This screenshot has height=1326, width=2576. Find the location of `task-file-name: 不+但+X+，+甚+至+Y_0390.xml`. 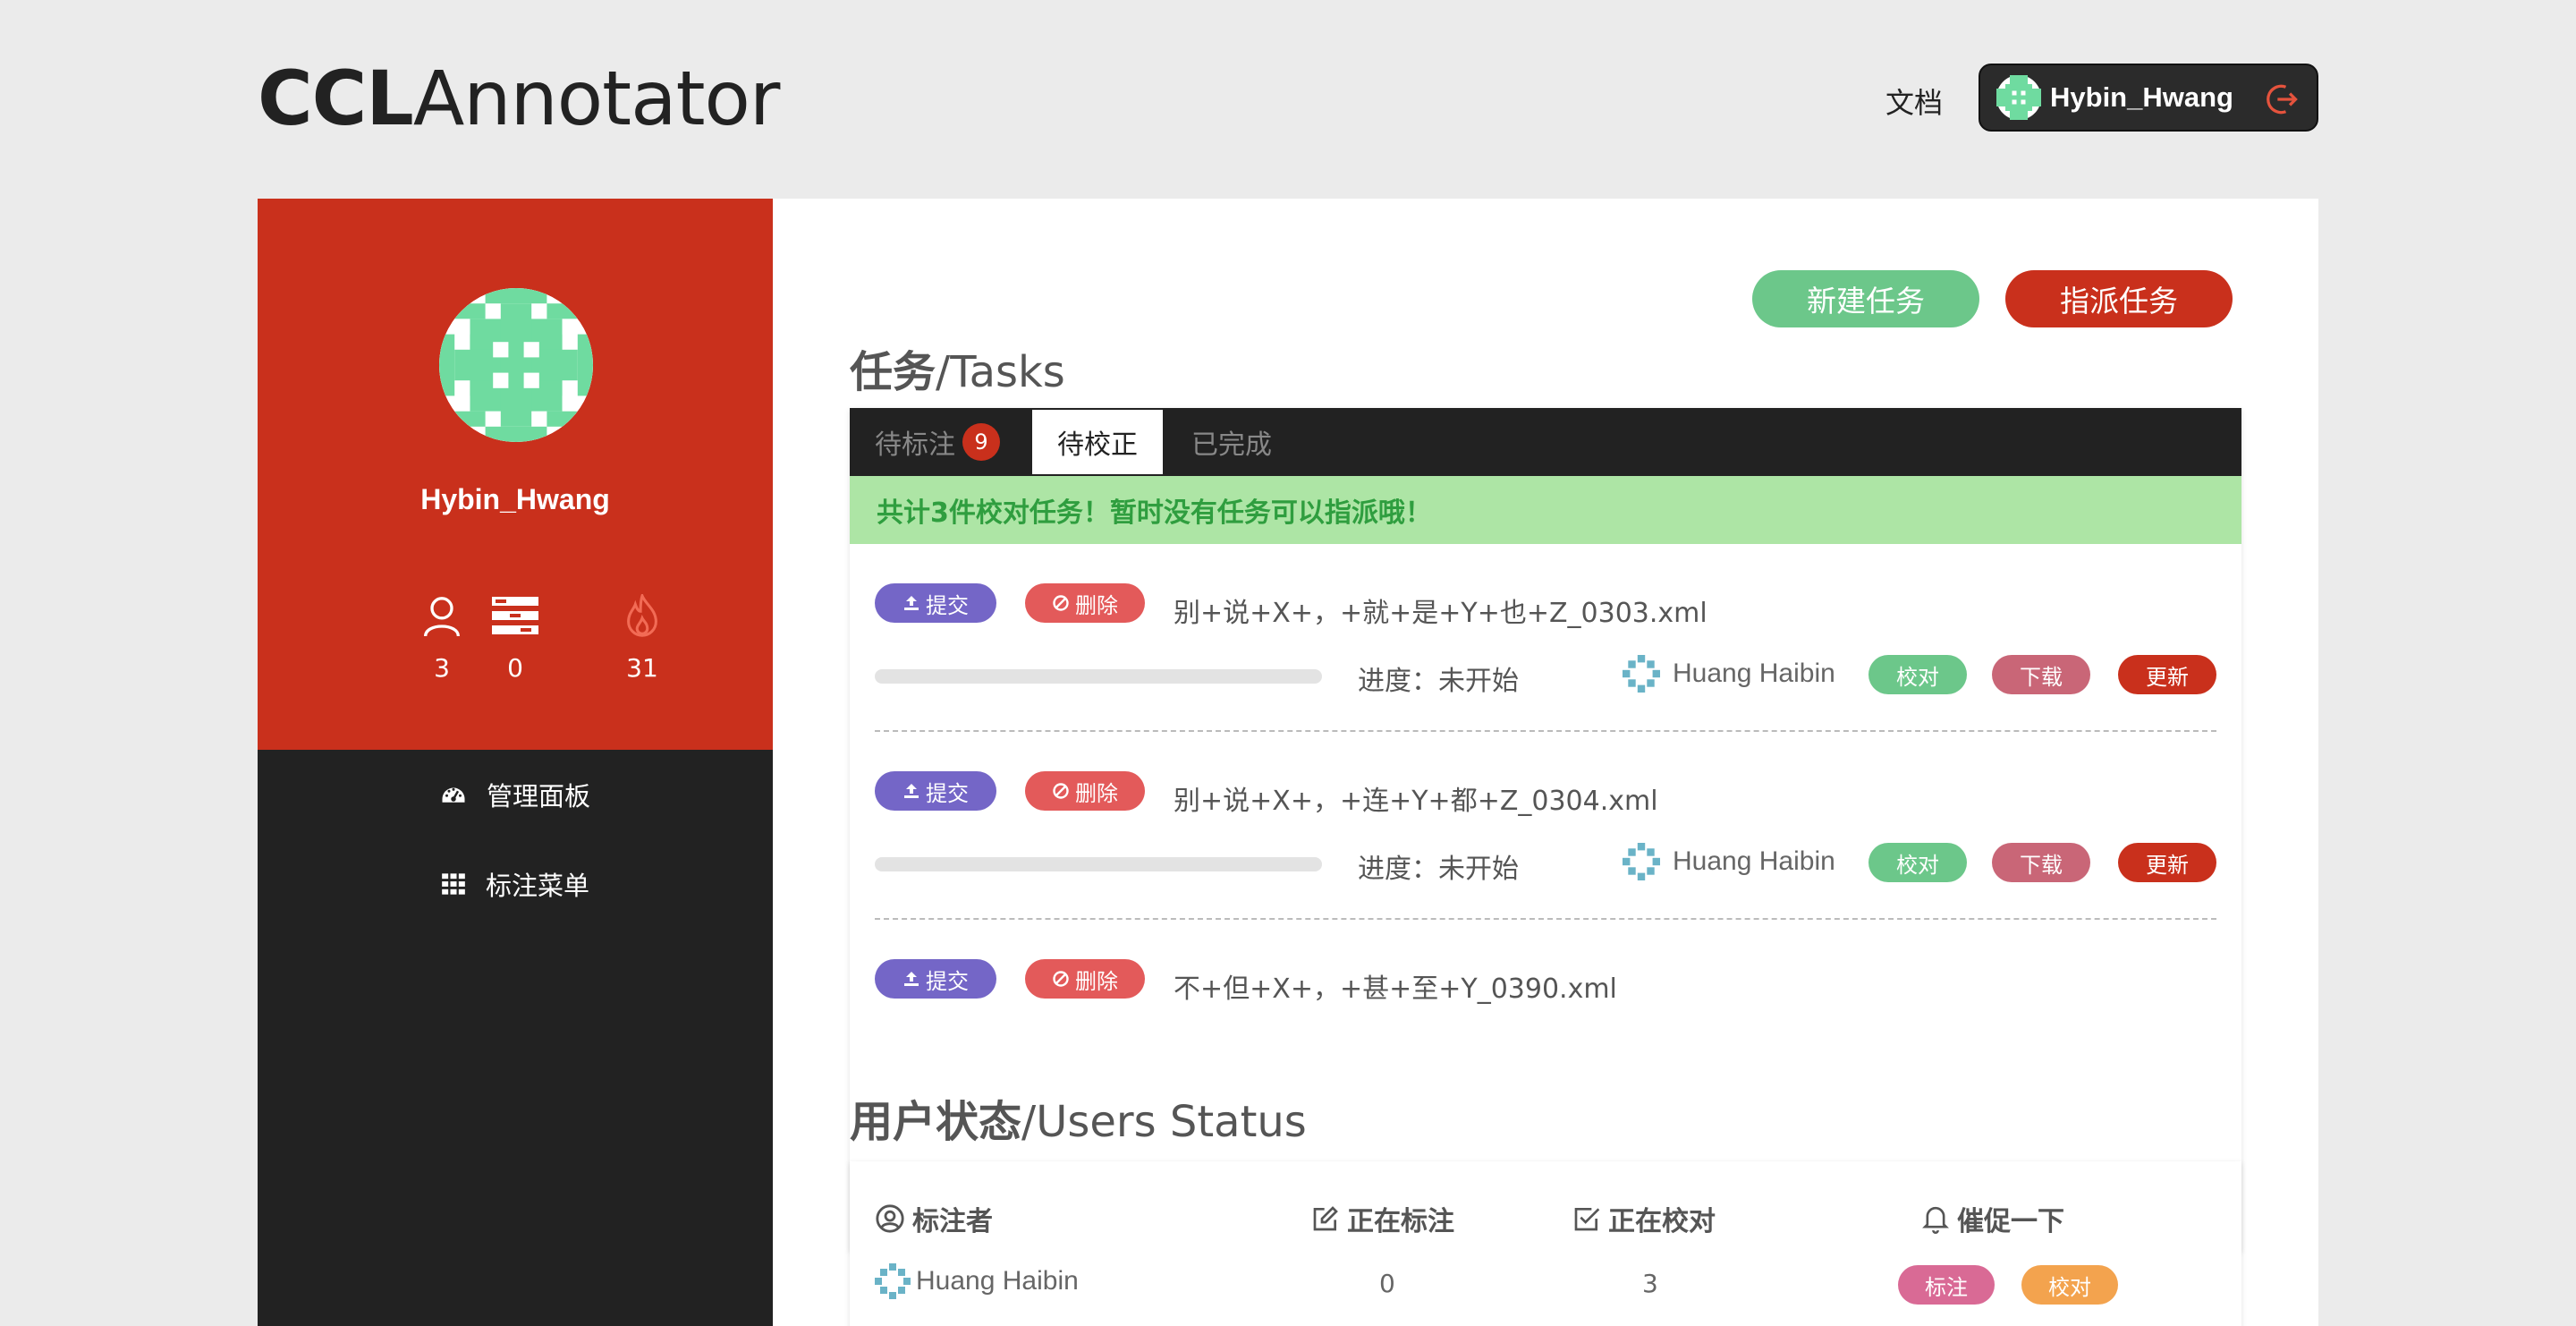

task-file-name: 不+但+X+，+甚+至+Y_0390.xml is located at coordinates (1395, 986).